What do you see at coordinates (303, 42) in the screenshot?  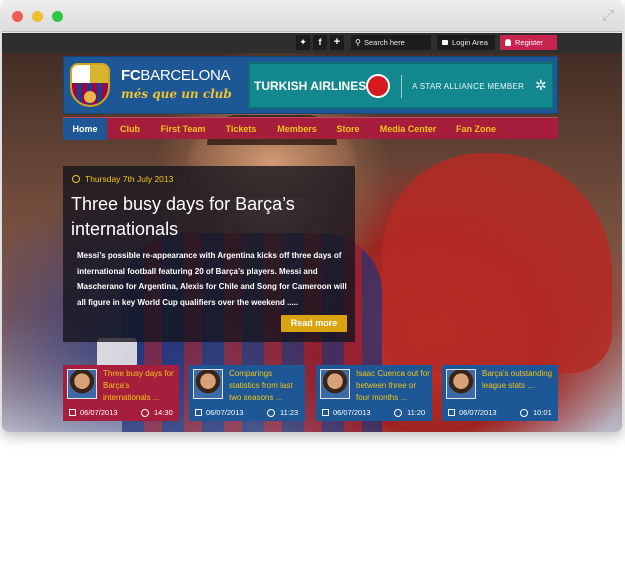 I see `twitter-icon: ✦` at bounding box center [303, 42].